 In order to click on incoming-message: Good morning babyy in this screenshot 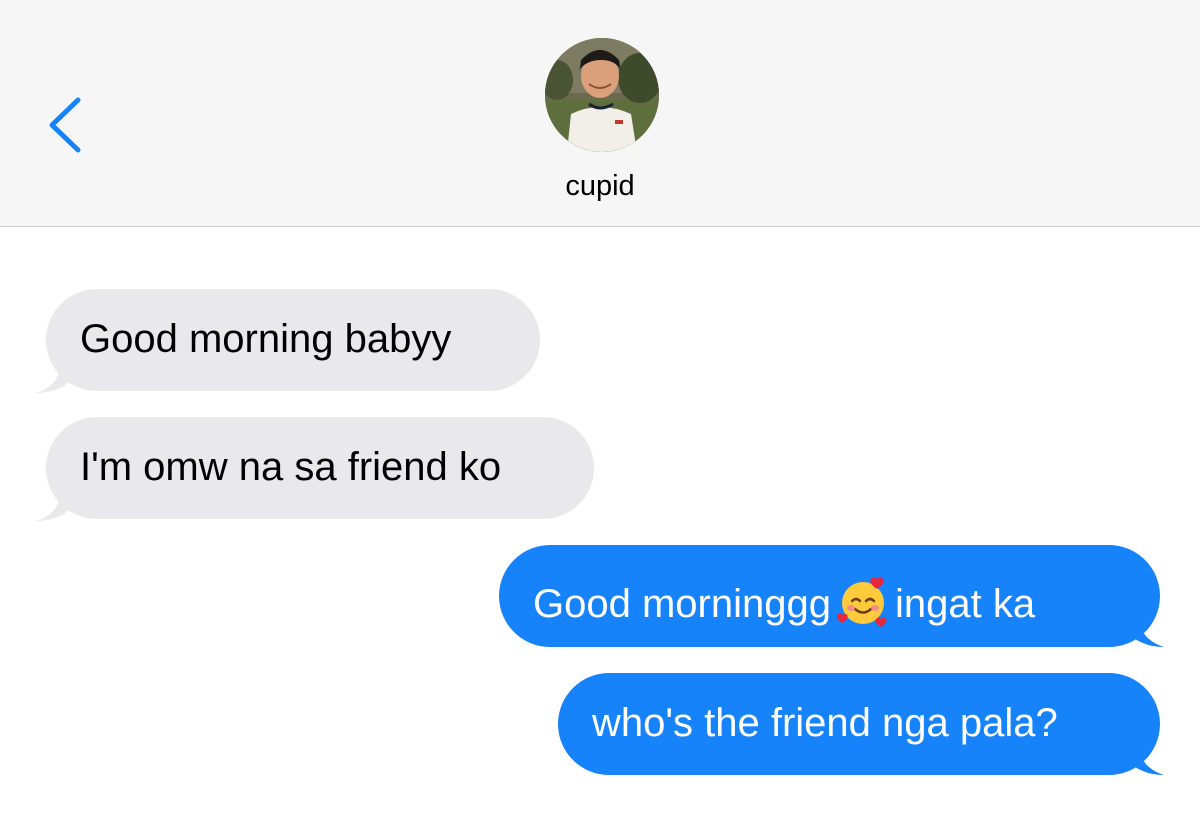, I will do `click(293, 340)`.